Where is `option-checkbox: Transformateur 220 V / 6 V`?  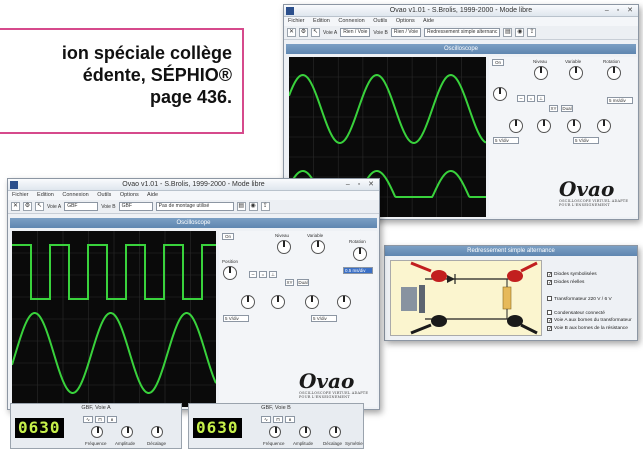 option-checkbox: Transformateur 220 V / 6 V is located at coordinates (579, 299).